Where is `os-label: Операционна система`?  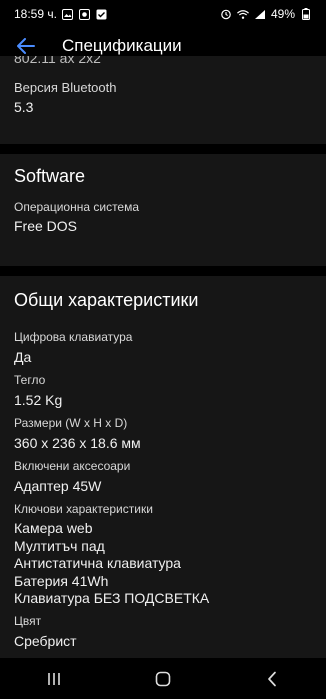 os-label: Операционна система is located at coordinates (77, 207).